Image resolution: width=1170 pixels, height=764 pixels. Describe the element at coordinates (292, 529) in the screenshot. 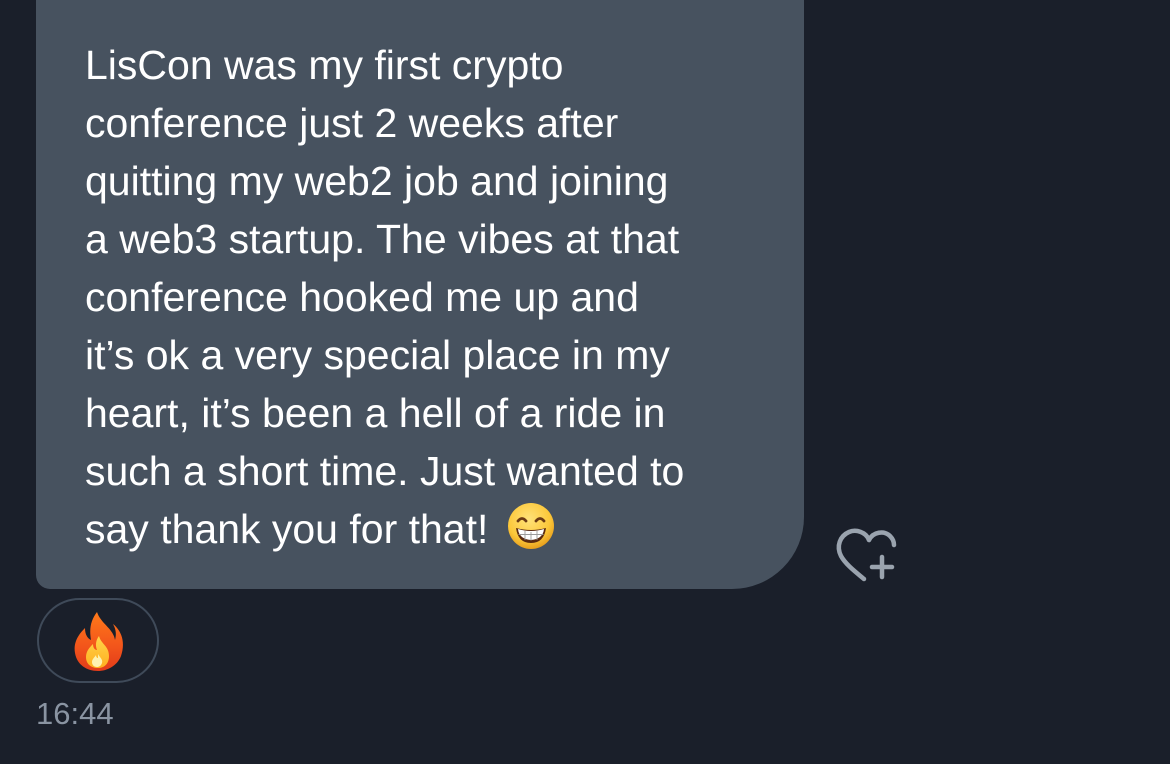

I see `message-line-text: say thank you for that!` at that location.